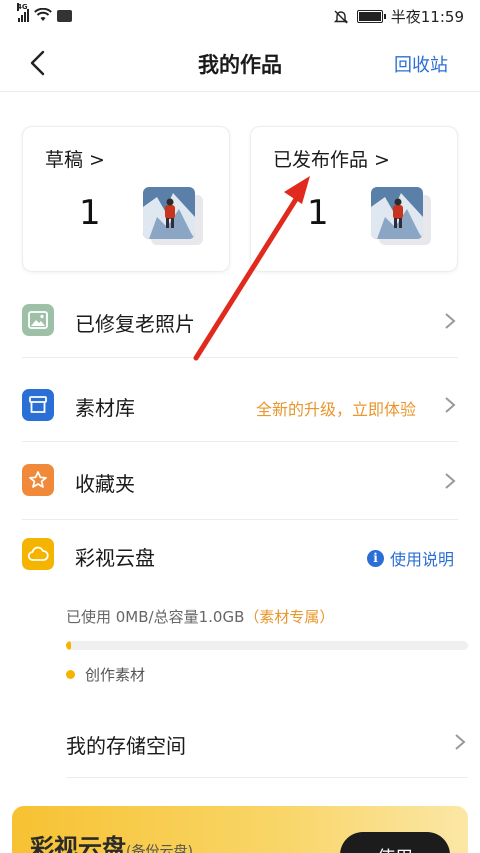  Describe the element at coordinates (421, 64) in the screenshot. I see `recycle-bin-link: 回收站` at that location.